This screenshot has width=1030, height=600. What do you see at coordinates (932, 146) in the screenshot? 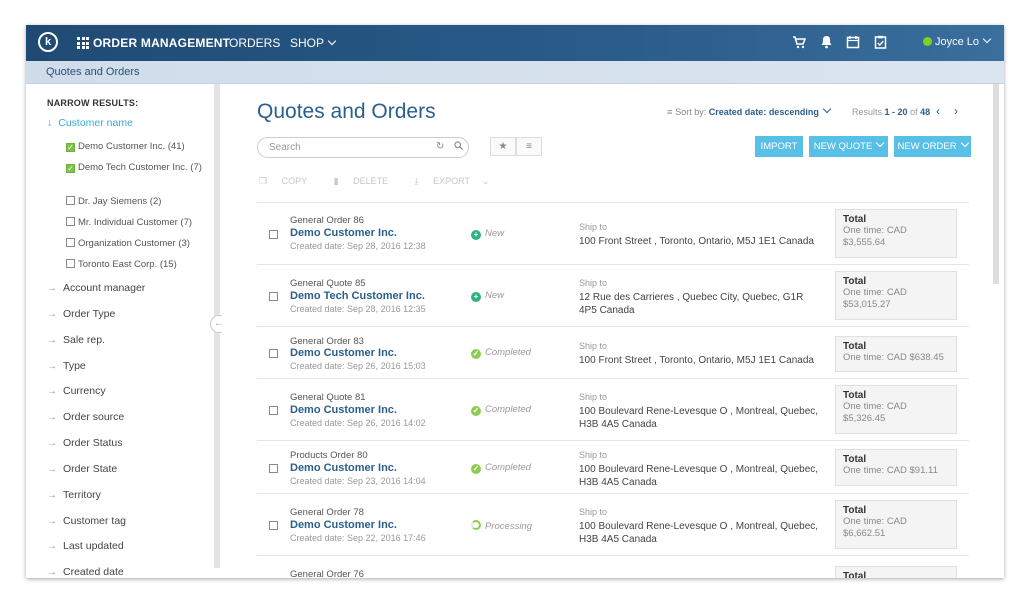
I see `new-order-button: NEW ORDER` at bounding box center [932, 146].